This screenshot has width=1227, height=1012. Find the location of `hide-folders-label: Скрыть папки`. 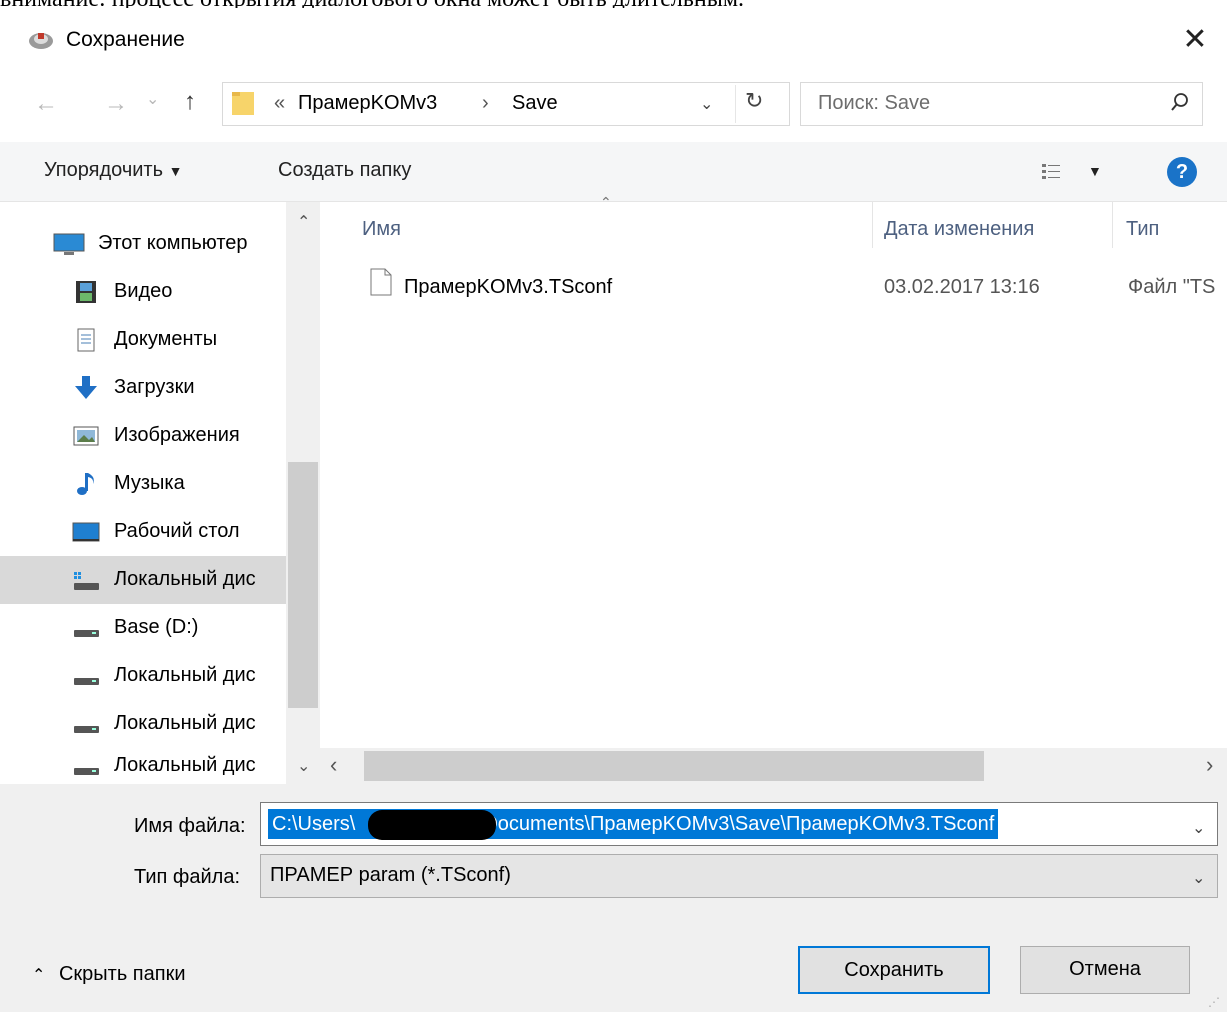

hide-folders-label: Скрыть папки is located at coordinates (122, 974).